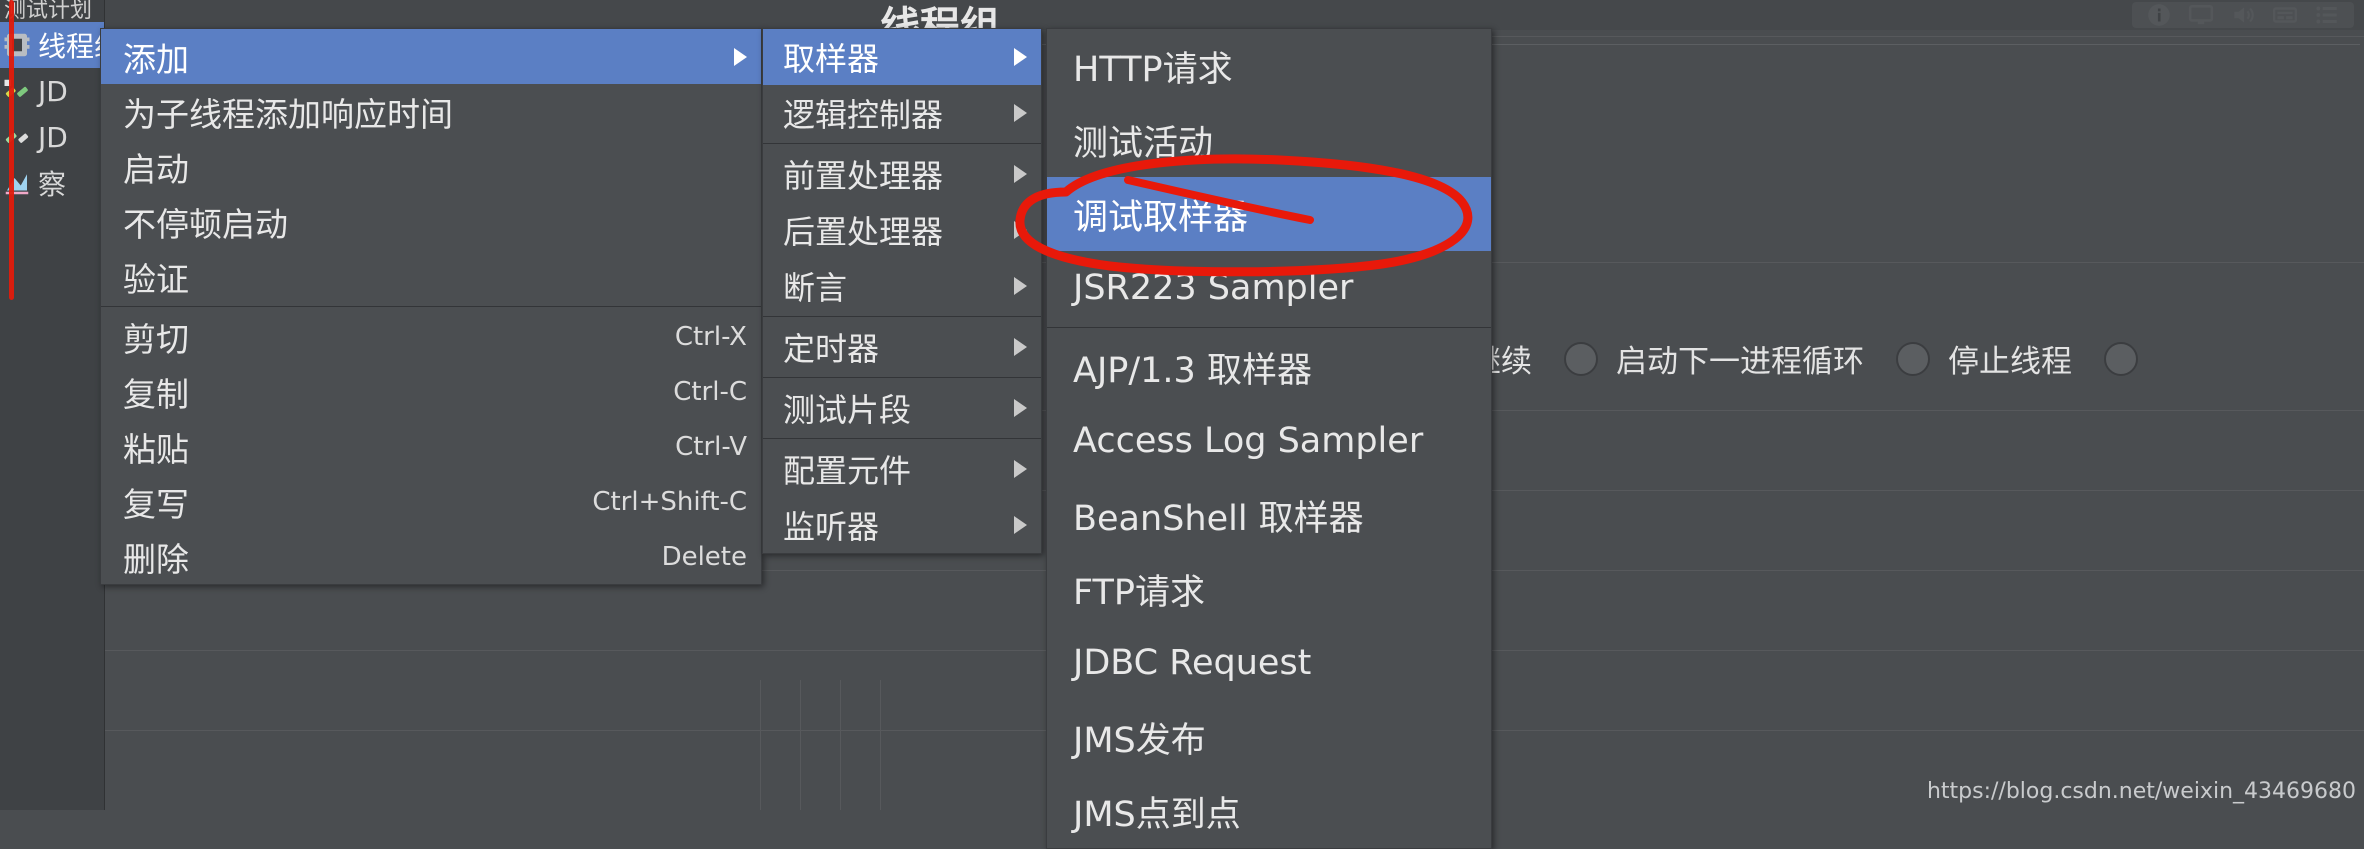 This screenshot has height=849, width=2364. I want to click on volume-icon, so click(2243, 15).